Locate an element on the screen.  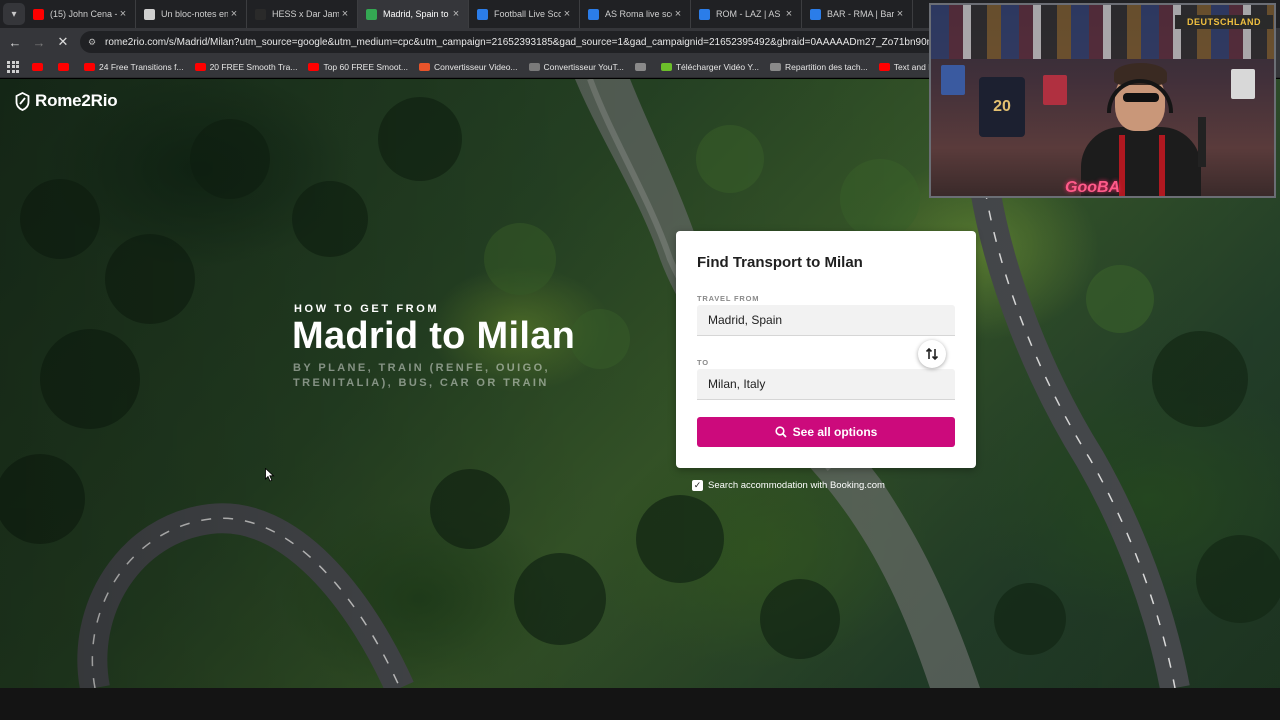
framed-jersey: 20 is located at coordinates (1002, 107).